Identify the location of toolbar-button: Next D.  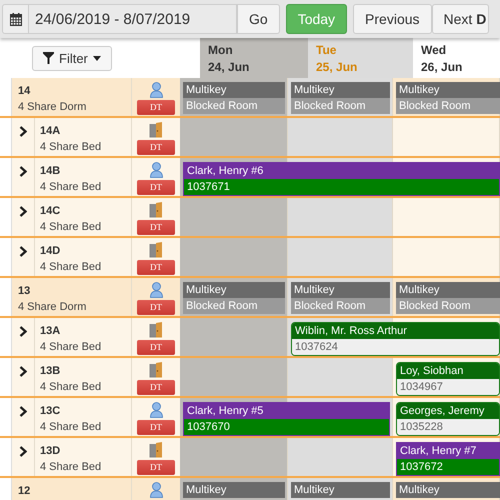
(461, 19).